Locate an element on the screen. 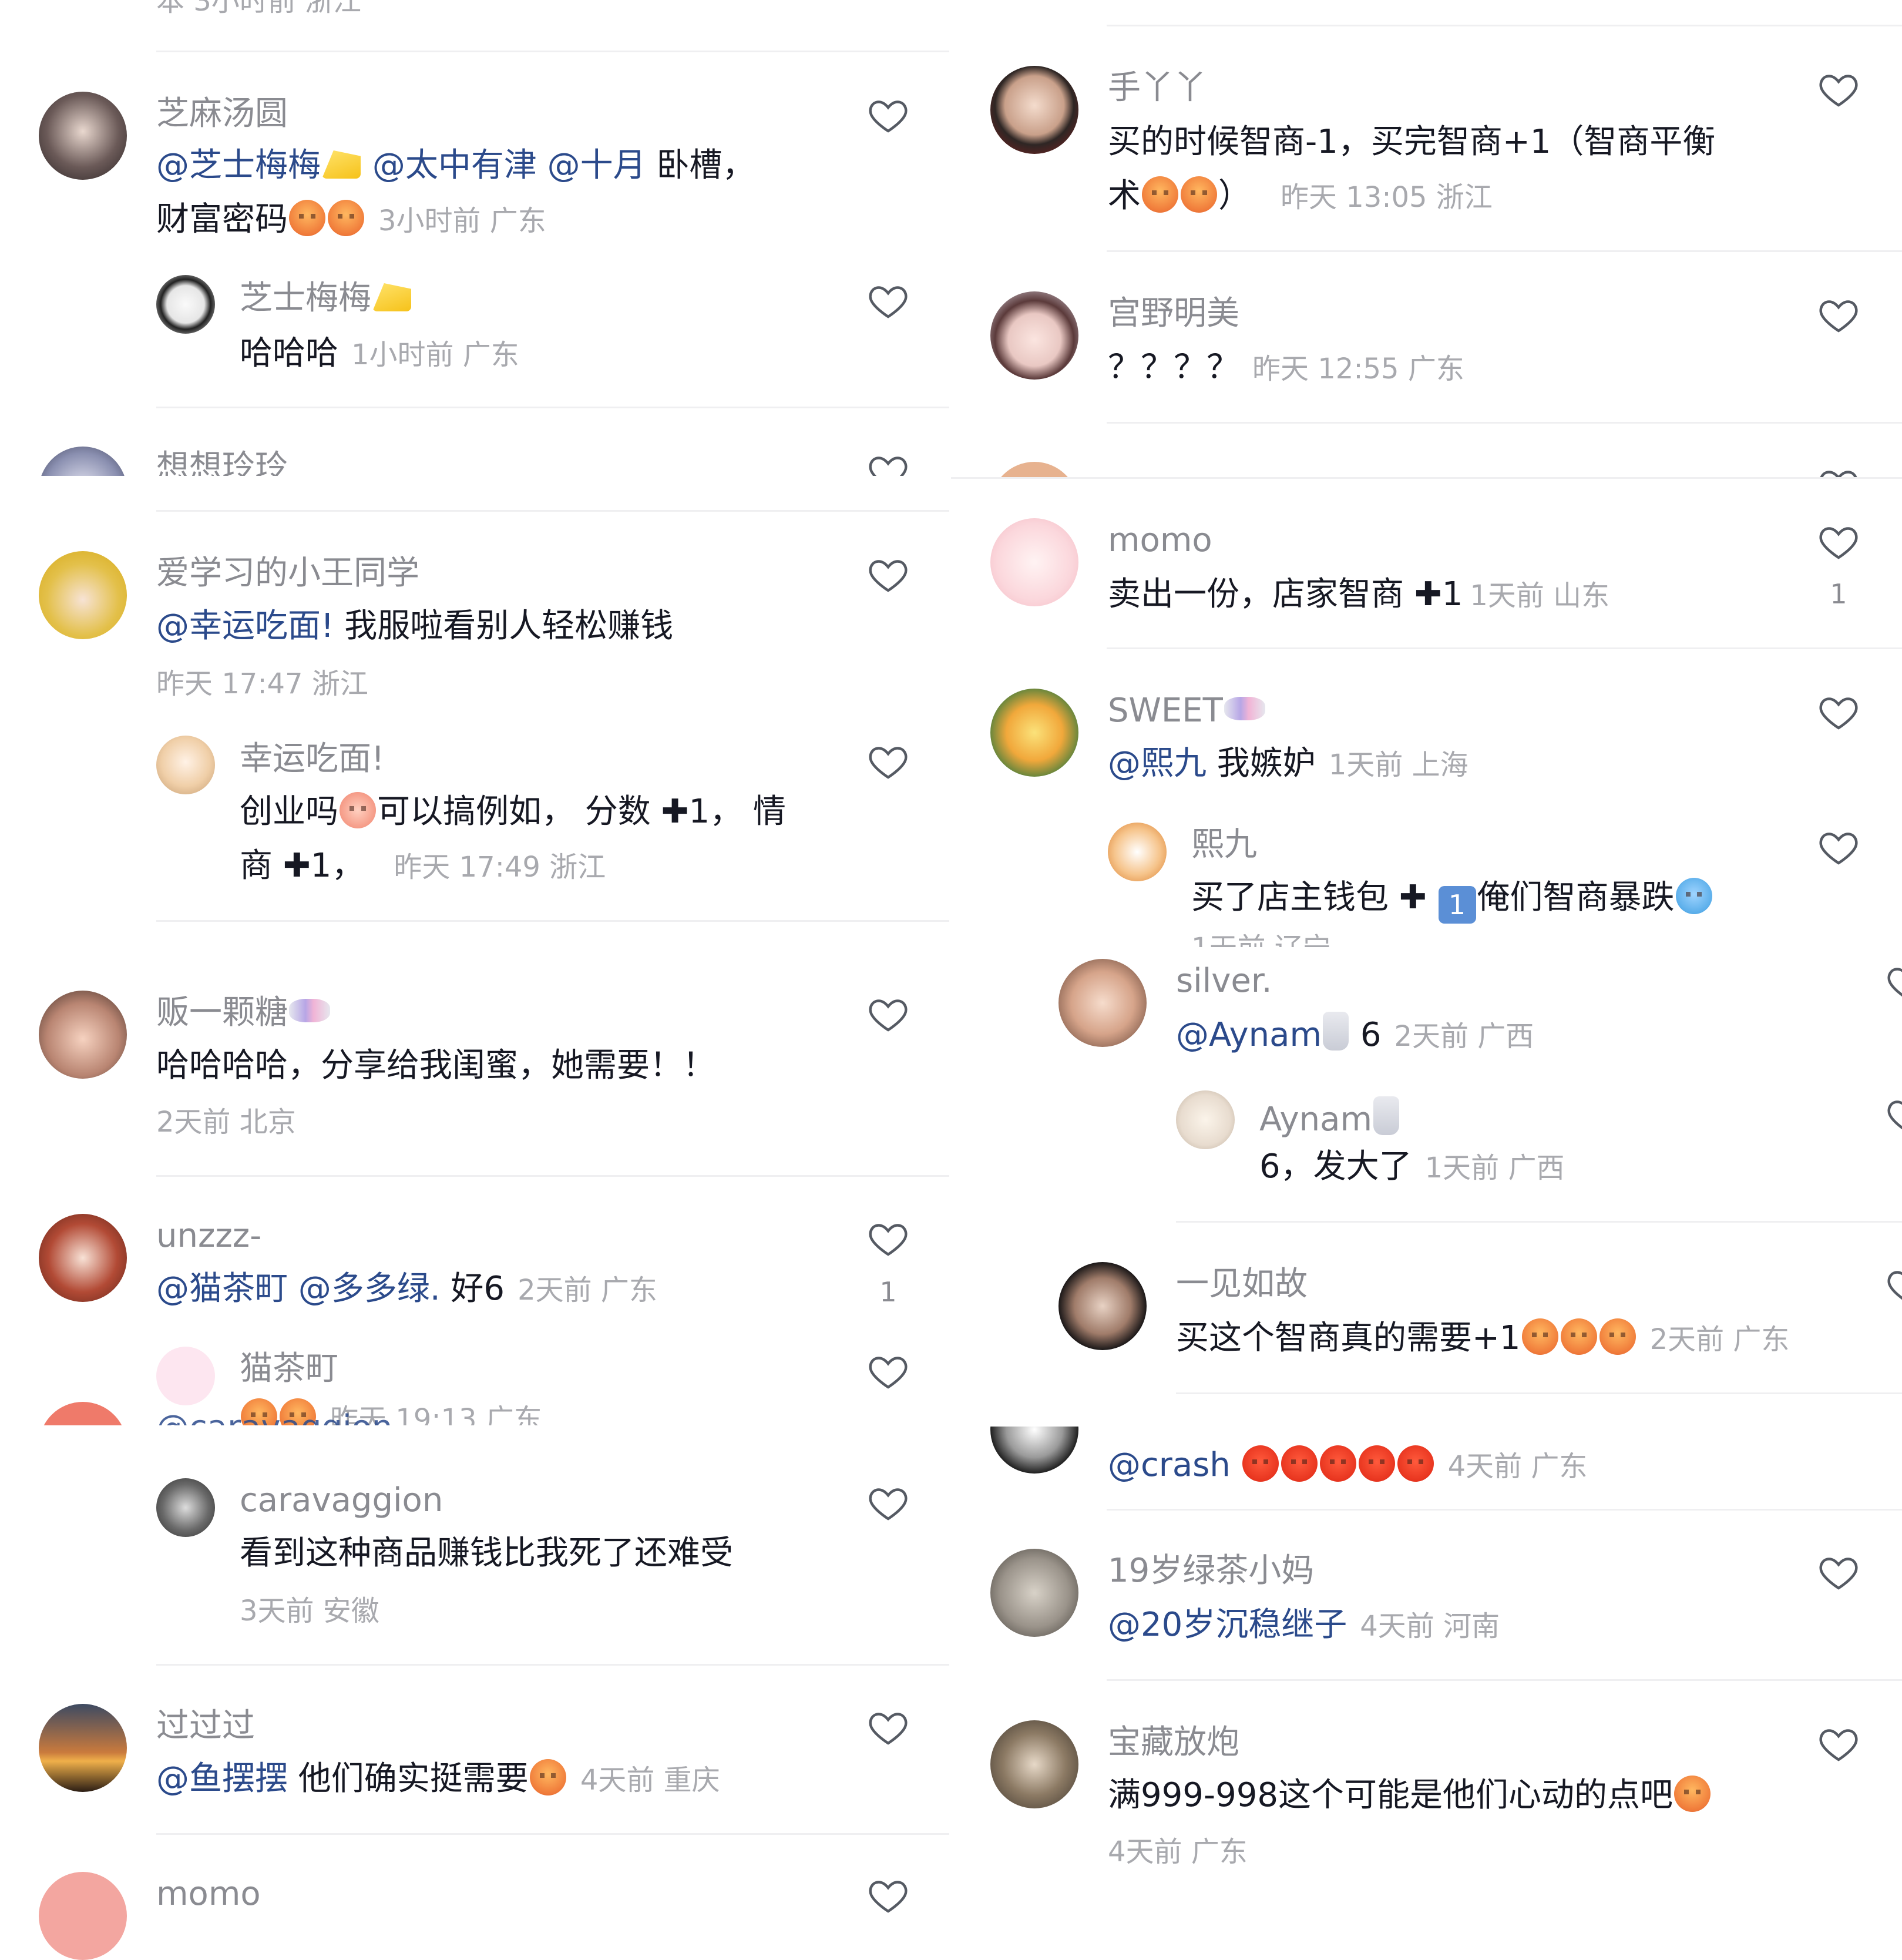  username: 宫野明美 is located at coordinates (1174, 313).